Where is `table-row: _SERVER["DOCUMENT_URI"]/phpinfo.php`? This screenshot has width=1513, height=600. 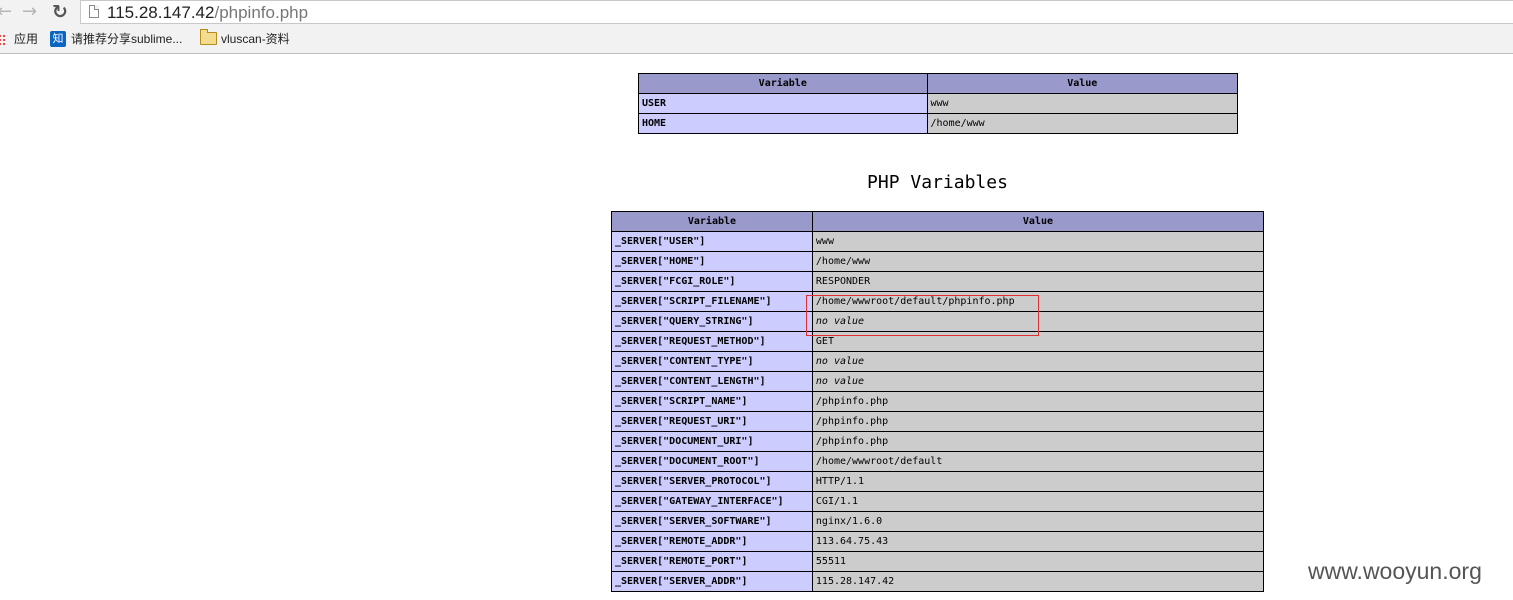 table-row: _SERVER["DOCUMENT_URI"]/phpinfo.php is located at coordinates (938, 441).